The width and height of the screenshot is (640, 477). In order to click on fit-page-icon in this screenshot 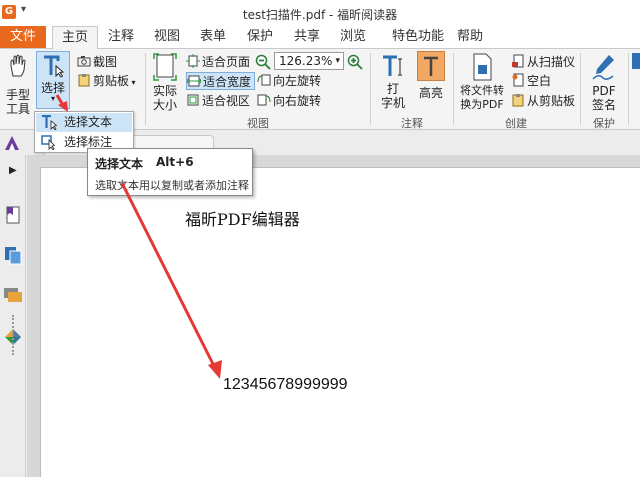, I will do `click(193, 61)`.